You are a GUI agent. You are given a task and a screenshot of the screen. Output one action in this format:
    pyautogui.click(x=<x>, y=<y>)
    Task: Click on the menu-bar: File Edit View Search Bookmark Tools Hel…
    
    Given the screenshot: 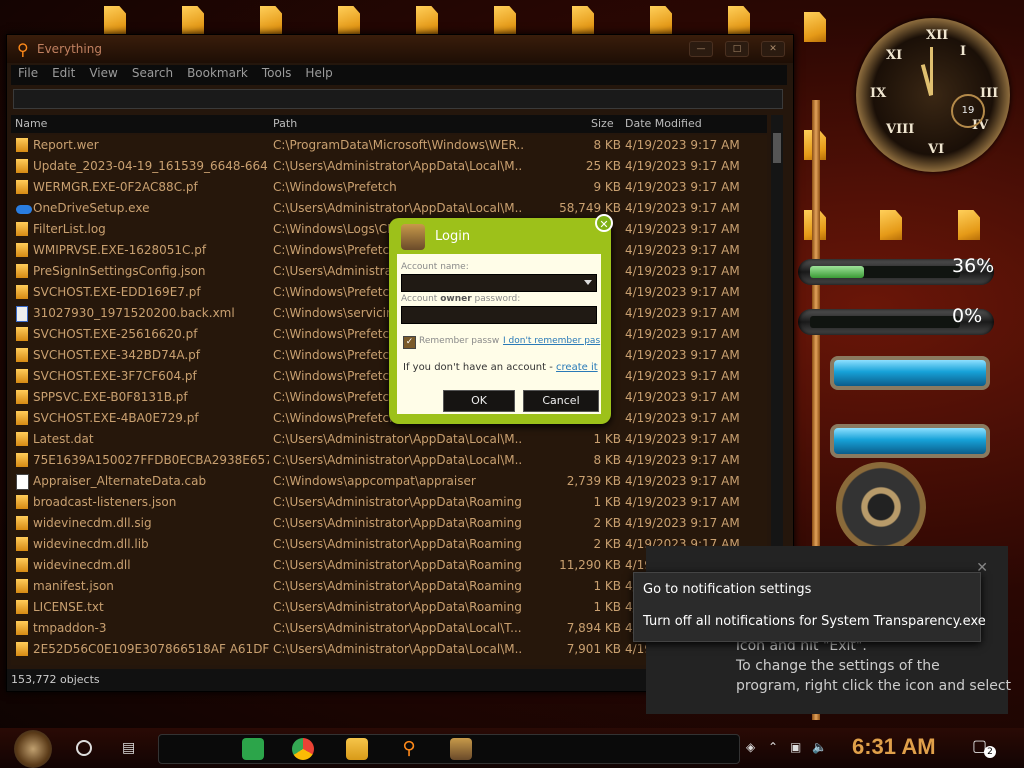 What is the action you would take?
    pyautogui.click(x=399, y=75)
    